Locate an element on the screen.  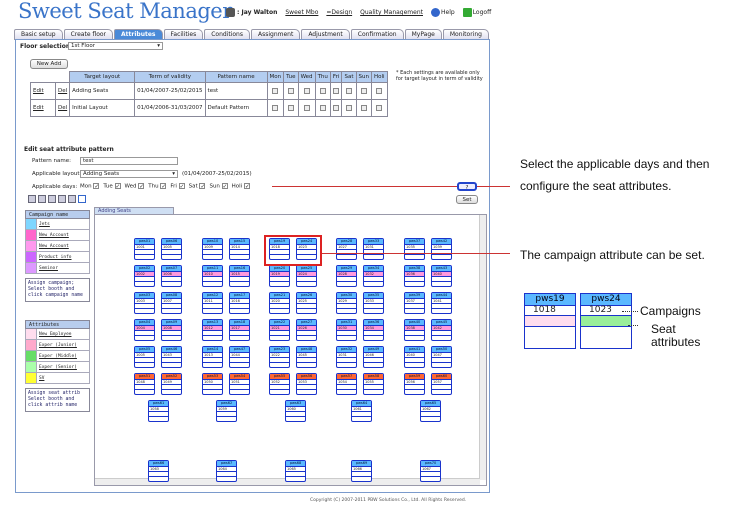
seat-booth: pws13 1012 is located at coordinates (212, 330).